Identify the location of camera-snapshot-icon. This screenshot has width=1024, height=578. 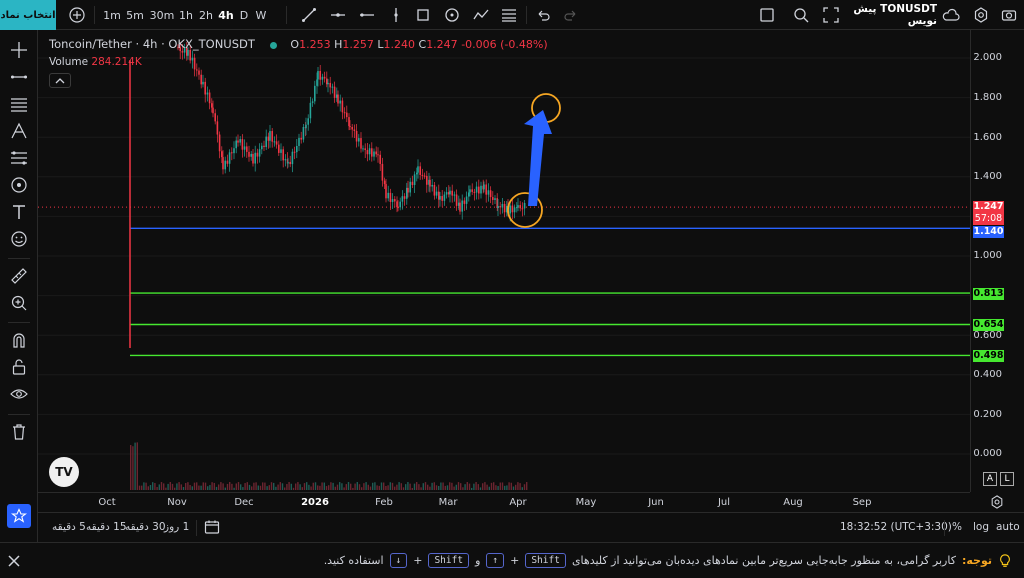
(1009, 15).